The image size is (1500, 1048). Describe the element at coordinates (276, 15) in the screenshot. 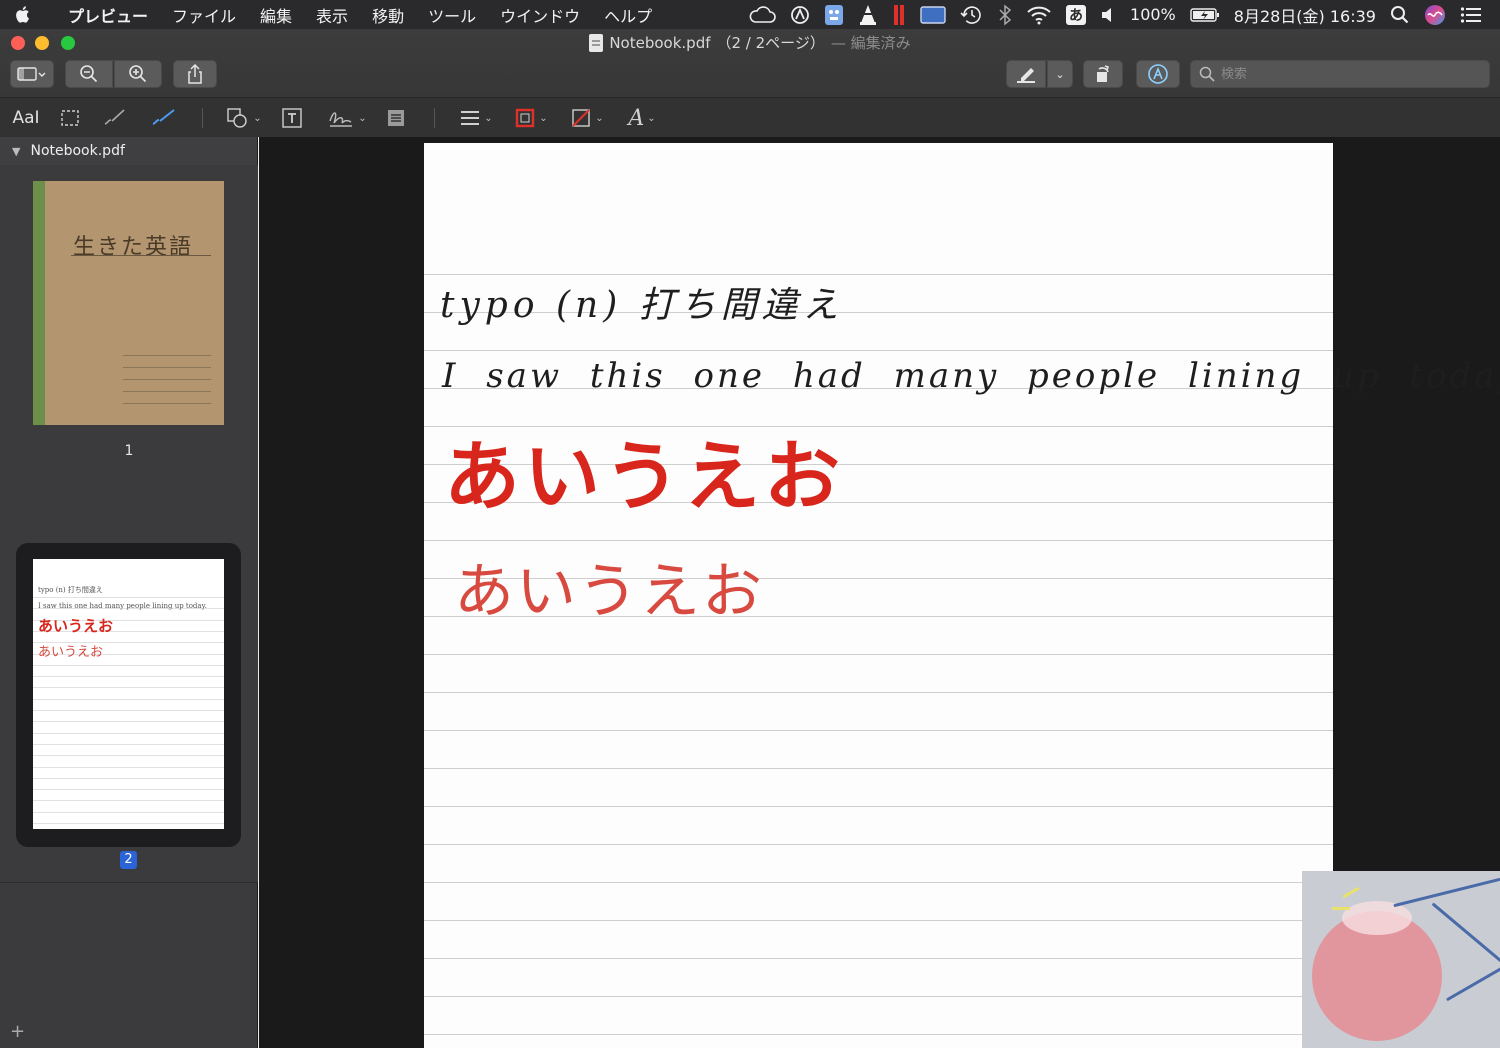

I see `menu-edit: 編集` at that location.